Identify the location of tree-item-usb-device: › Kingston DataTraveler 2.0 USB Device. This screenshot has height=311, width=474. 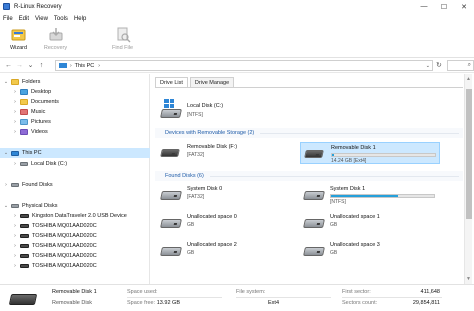
(69, 215).